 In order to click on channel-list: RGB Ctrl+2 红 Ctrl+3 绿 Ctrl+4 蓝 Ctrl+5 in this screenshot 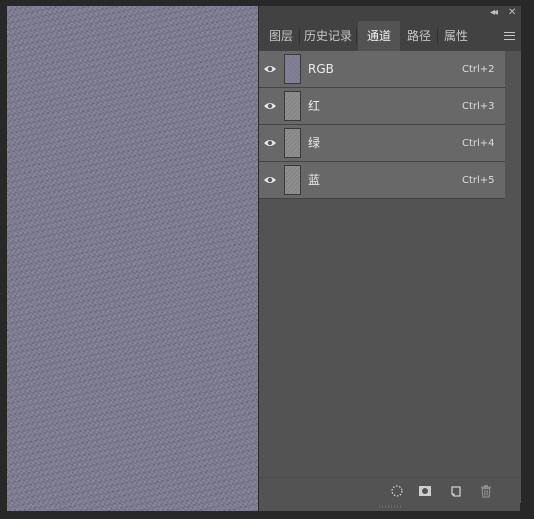, I will do `click(382, 125)`.